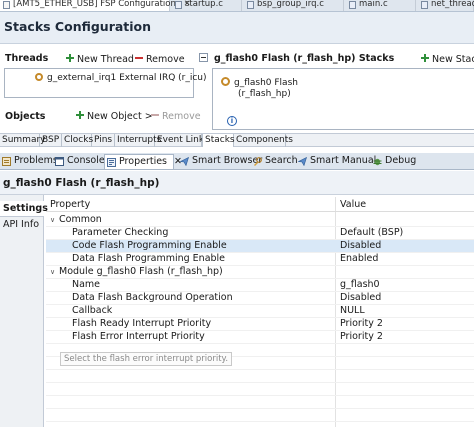 The image size is (474, 427). What do you see at coordinates (260, 272) in the screenshot?
I see `table-group-row: ∨ Module g_flash0 Flash (r_flash_hp)` at bounding box center [260, 272].